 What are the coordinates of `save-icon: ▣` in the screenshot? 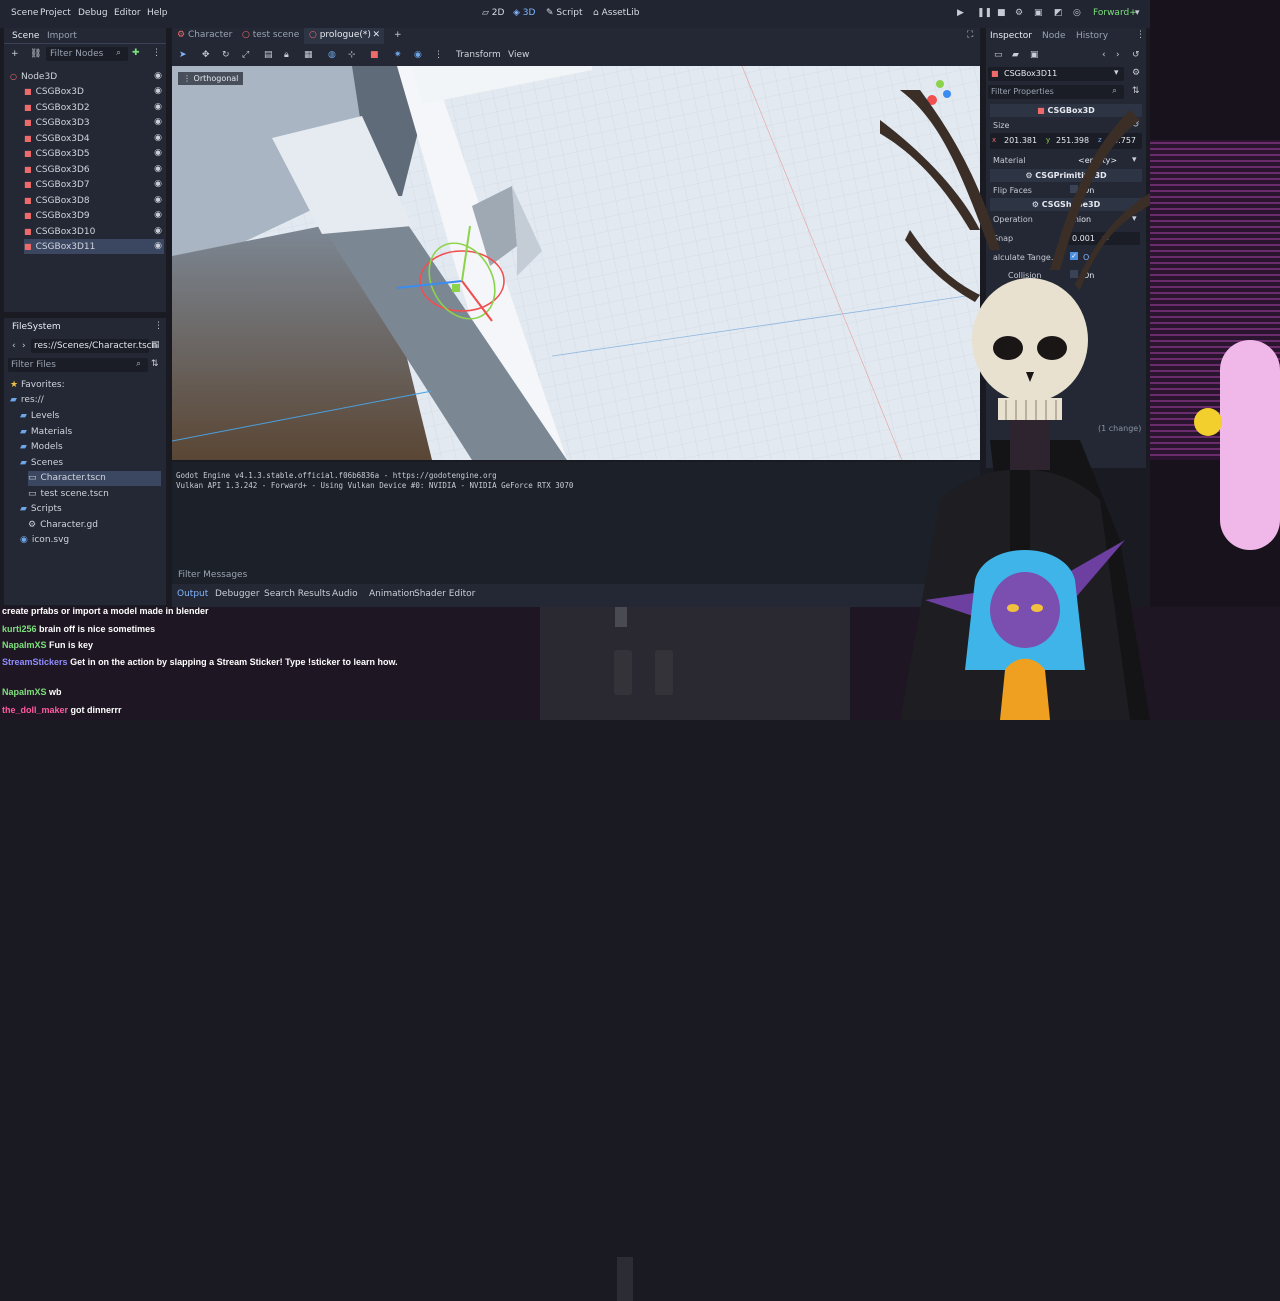 It's located at (1034, 55).